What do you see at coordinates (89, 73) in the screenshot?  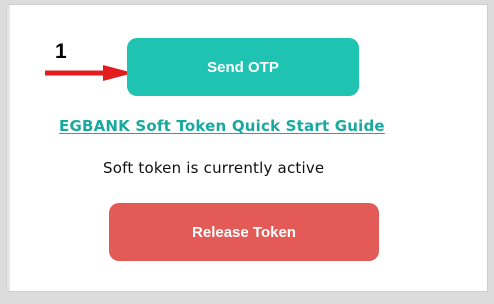 I see `right-arrow-icon` at bounding box center [89, 73].